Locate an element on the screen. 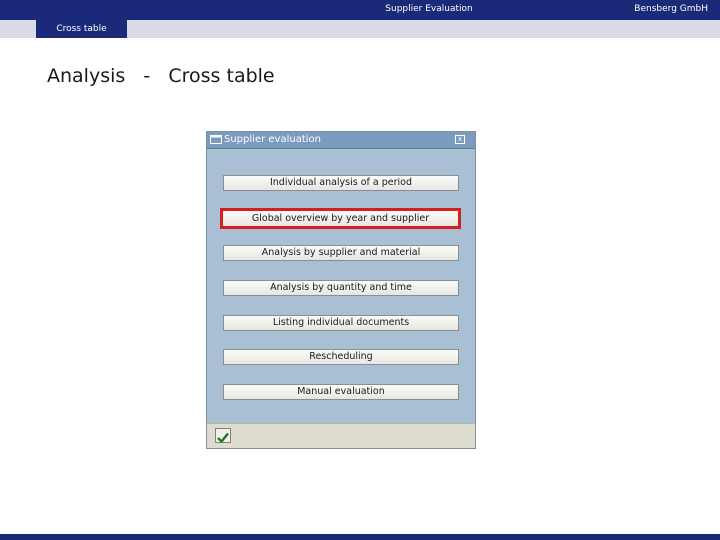 The width and height of the screenshot is (720, 540). bottom-bar is located at coordinates (360, 537).